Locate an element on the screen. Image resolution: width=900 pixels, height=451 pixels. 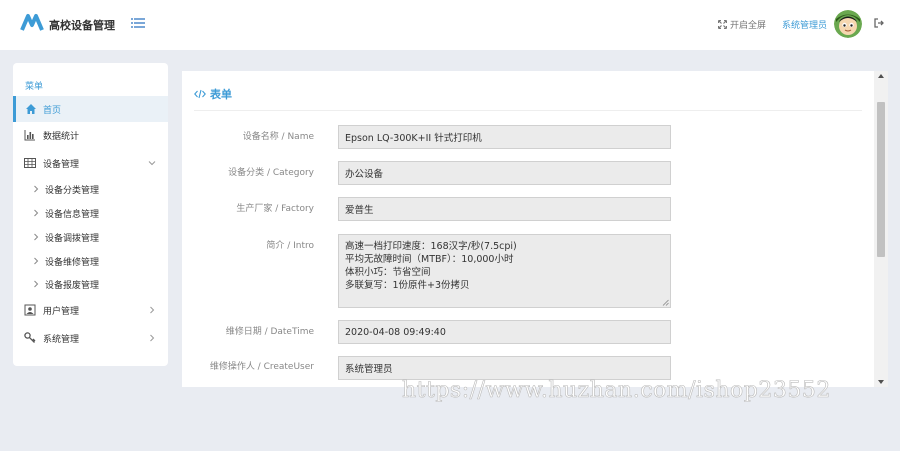
factory-label: 生产厂家 / Factory is located at coordinates (275, 209).